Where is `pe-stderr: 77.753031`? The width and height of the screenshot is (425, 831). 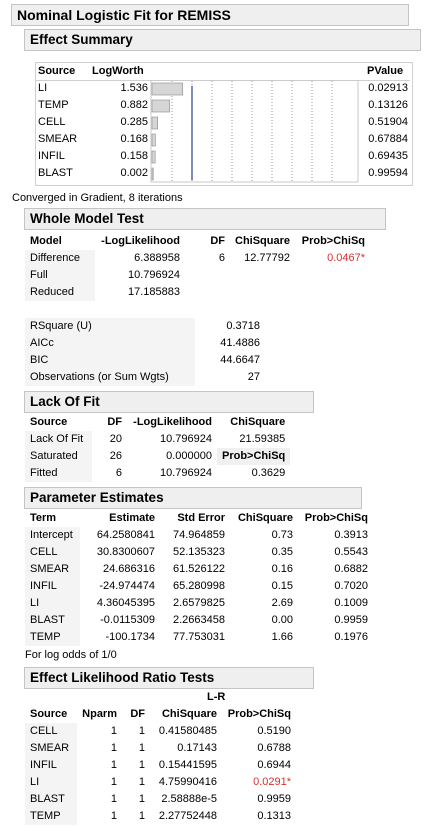 pe-stderr: 77.753031 is located at coordinates (199, 637).